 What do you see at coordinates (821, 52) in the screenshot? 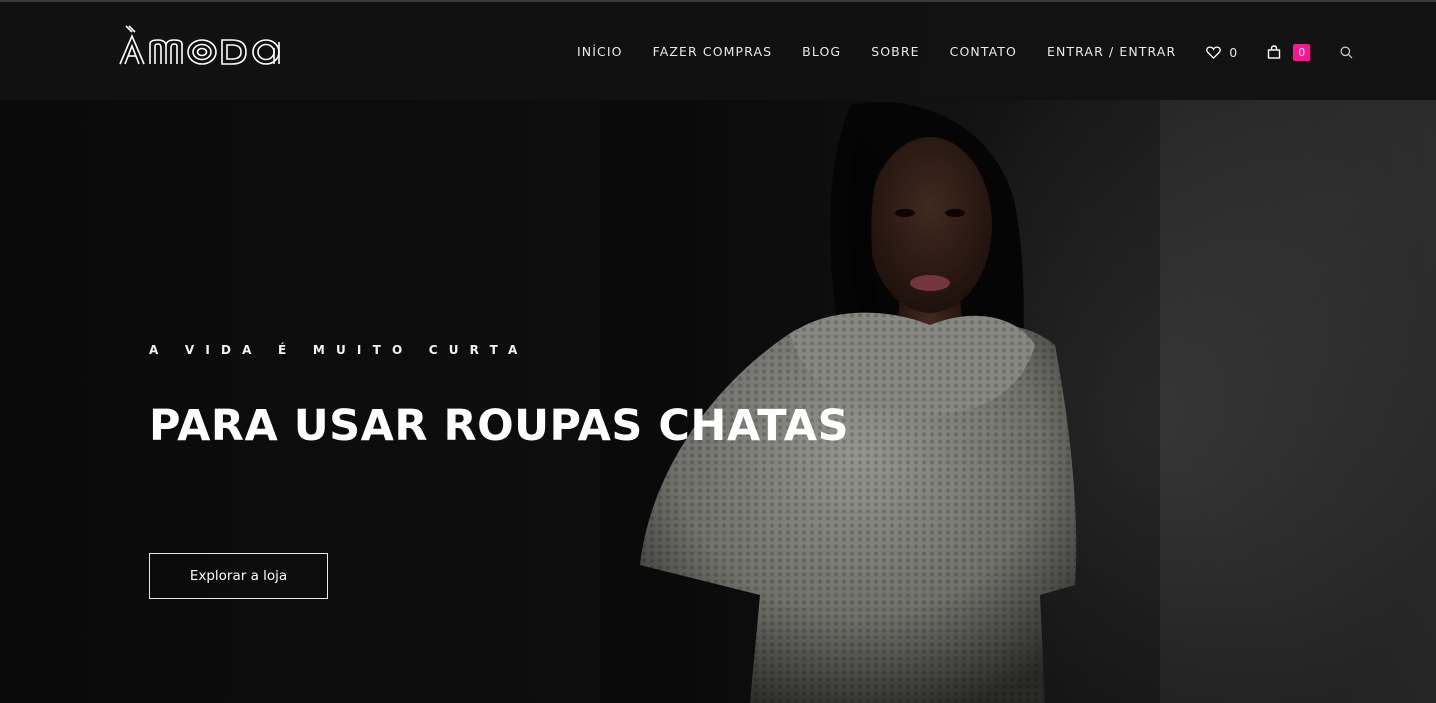
I see `nav-item-blog: BLOG` at bounding box center [821, 52].